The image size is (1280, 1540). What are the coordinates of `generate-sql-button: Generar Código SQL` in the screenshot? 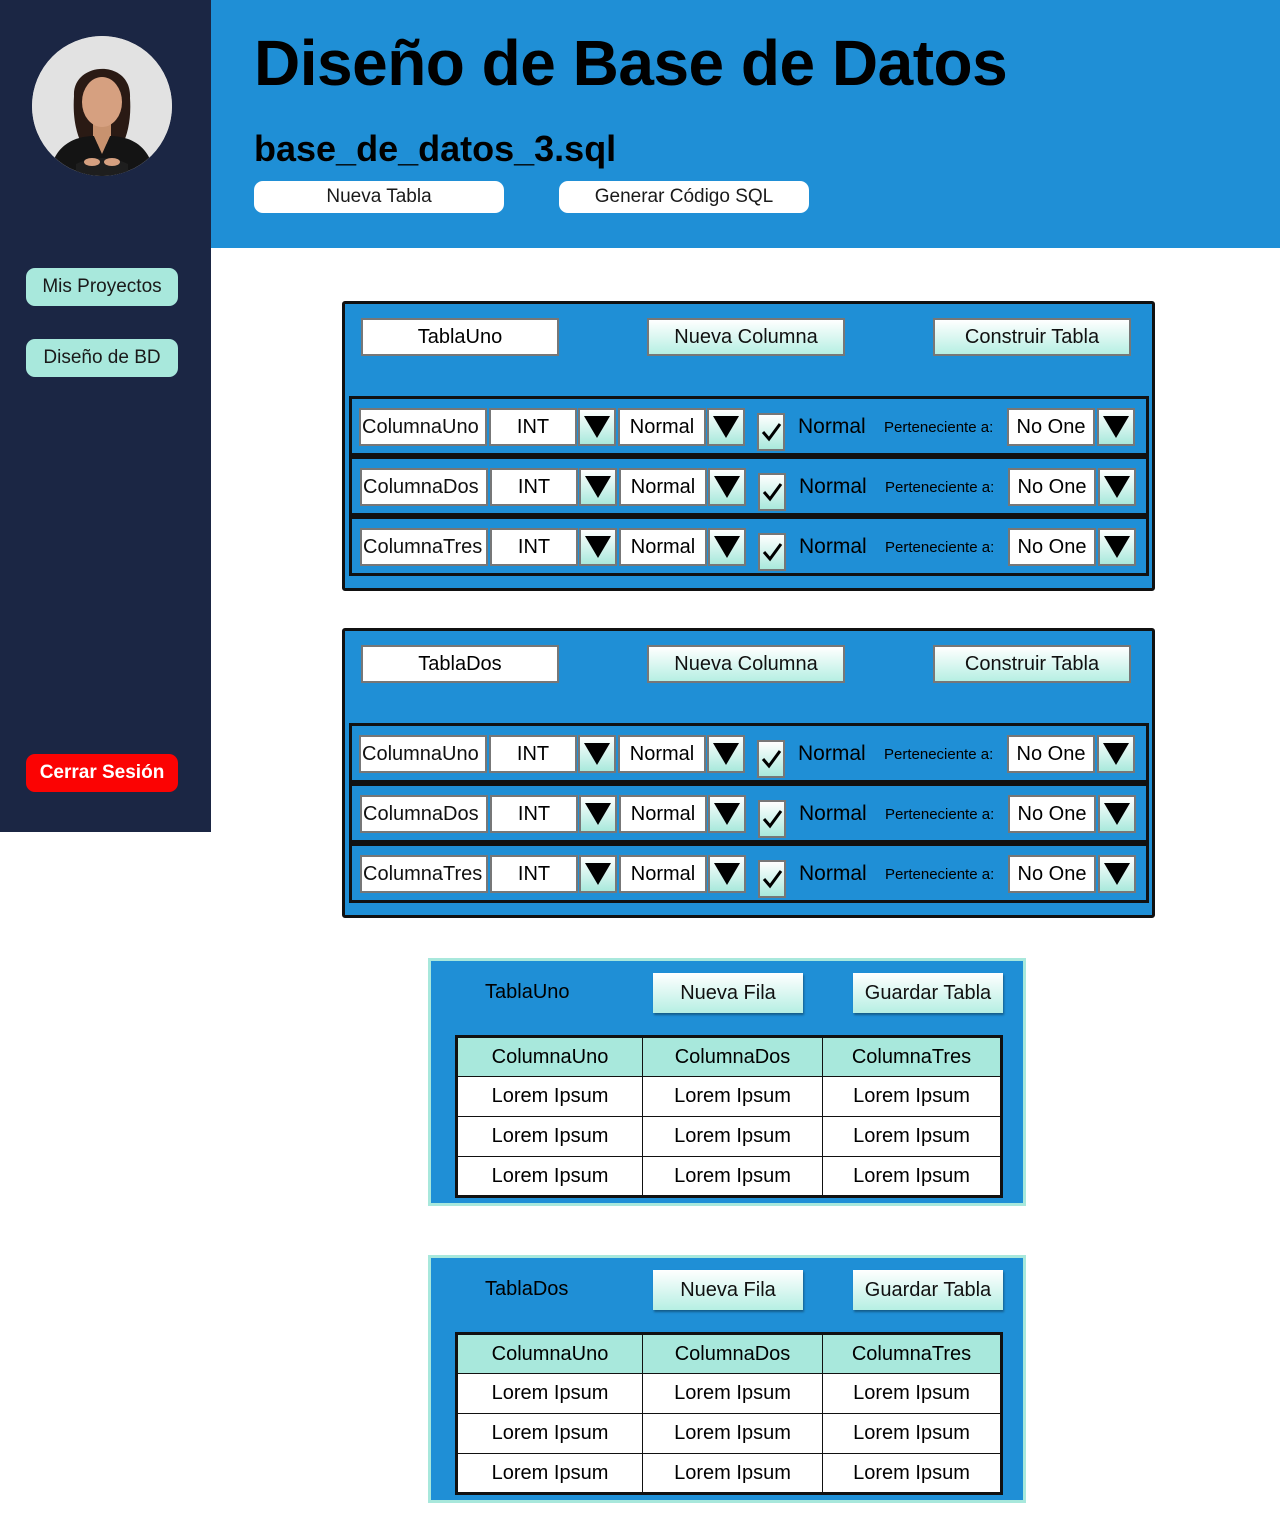 It's located at (684, 197).